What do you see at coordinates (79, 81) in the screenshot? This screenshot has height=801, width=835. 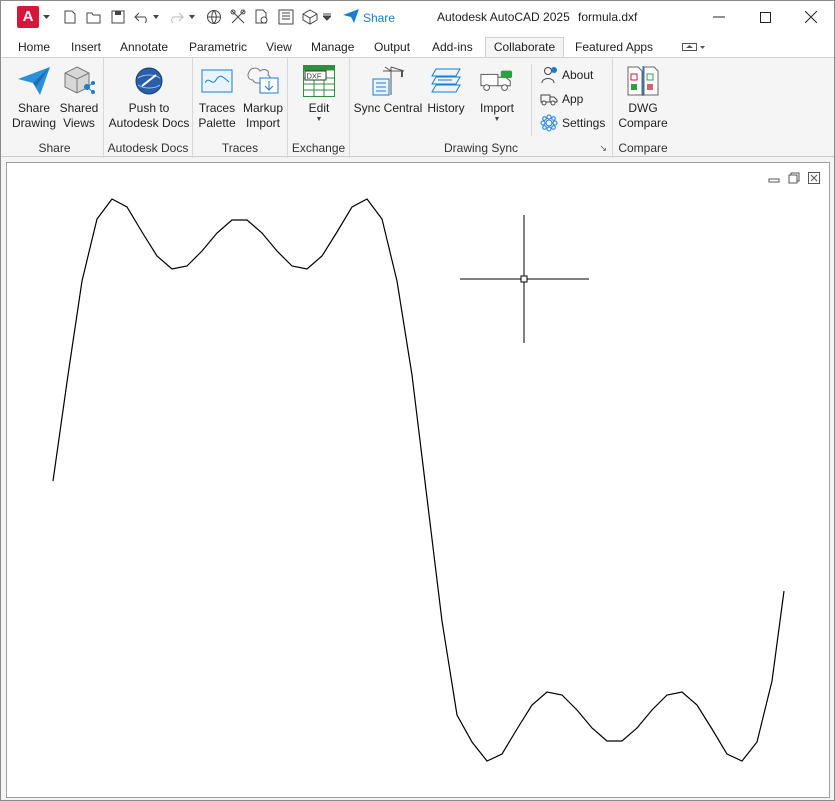 I see `shared-views-cube-icon` at bounding box center [79, 81].